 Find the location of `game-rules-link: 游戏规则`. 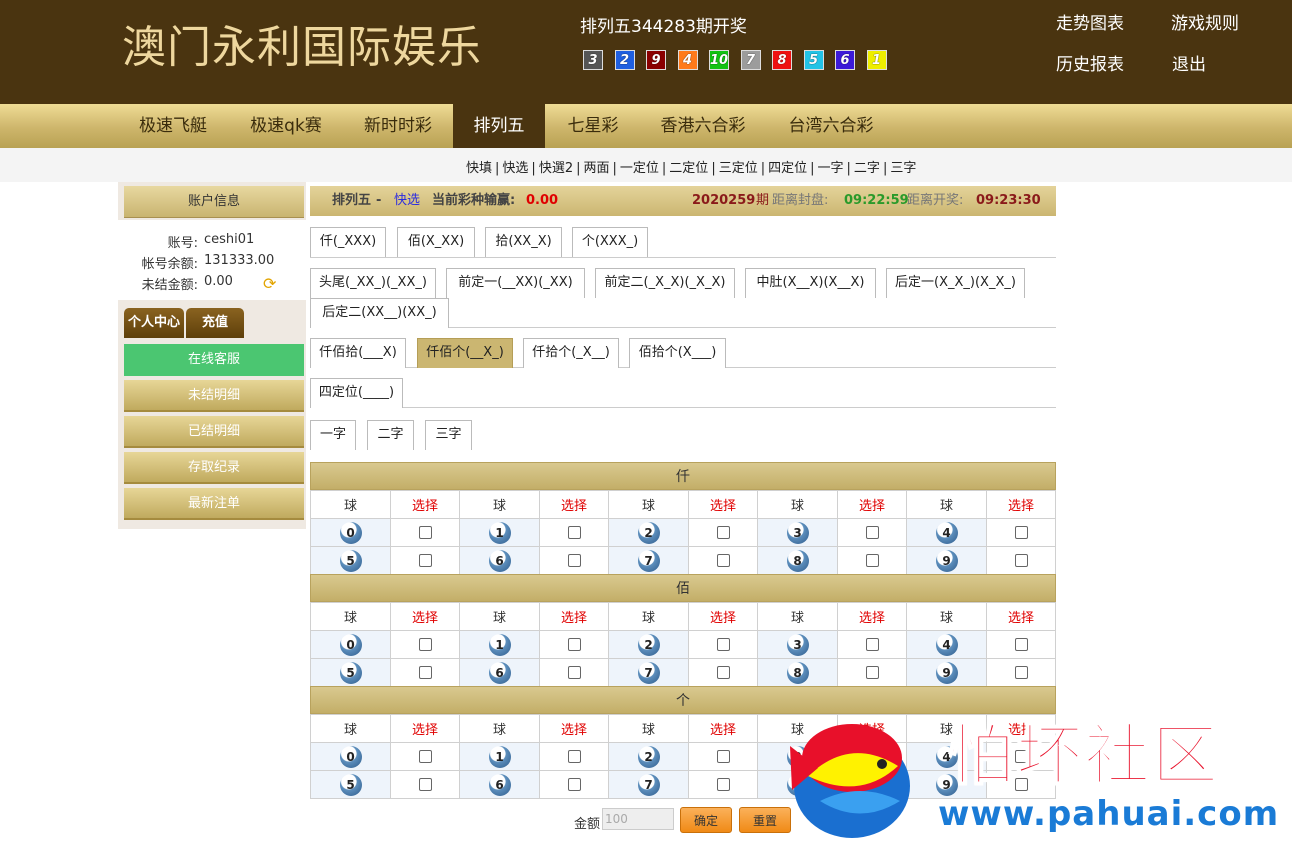

game-rules-link: 游戏规则 is located at coordinates (1205, 21).